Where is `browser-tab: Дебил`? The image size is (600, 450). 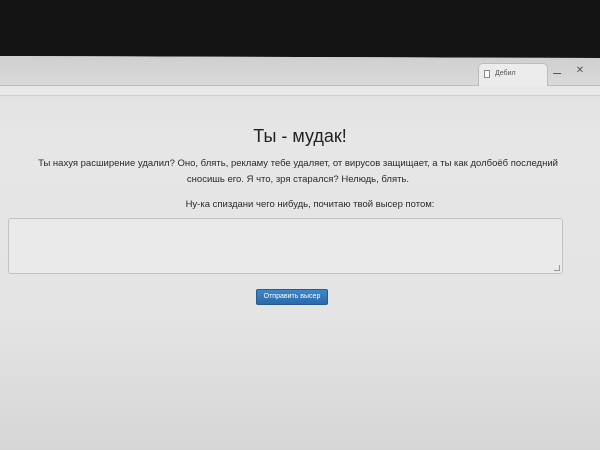 browser-tab: Дебил is located at coordinates (513, 74).